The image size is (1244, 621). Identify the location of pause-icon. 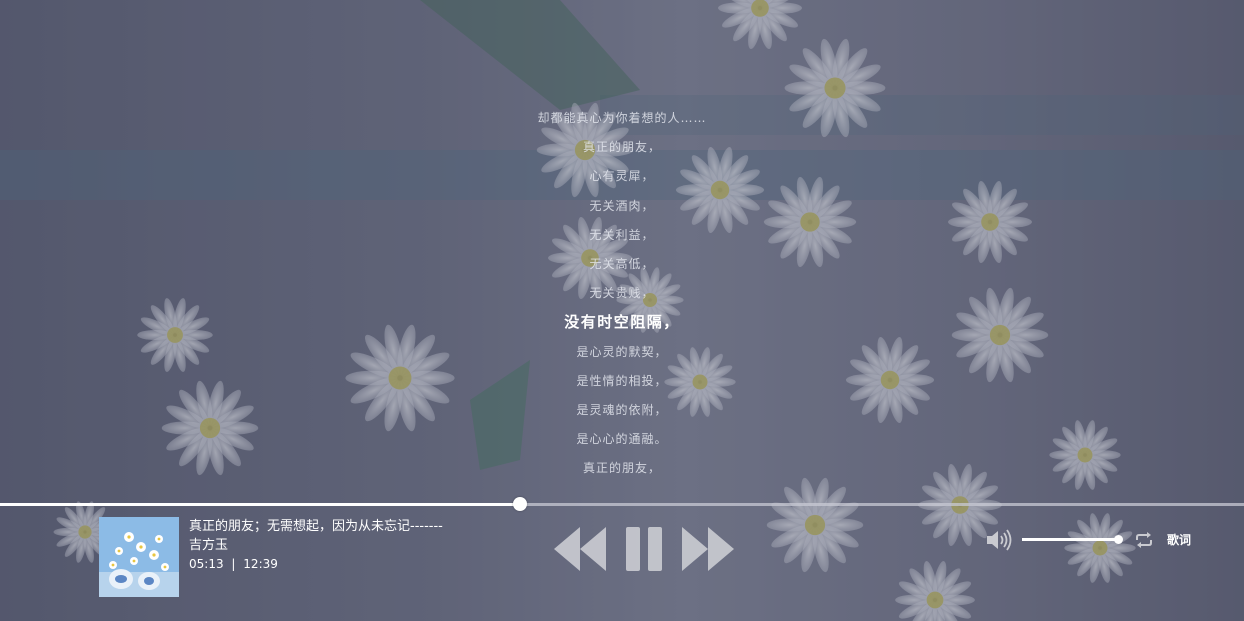
(644, 549).